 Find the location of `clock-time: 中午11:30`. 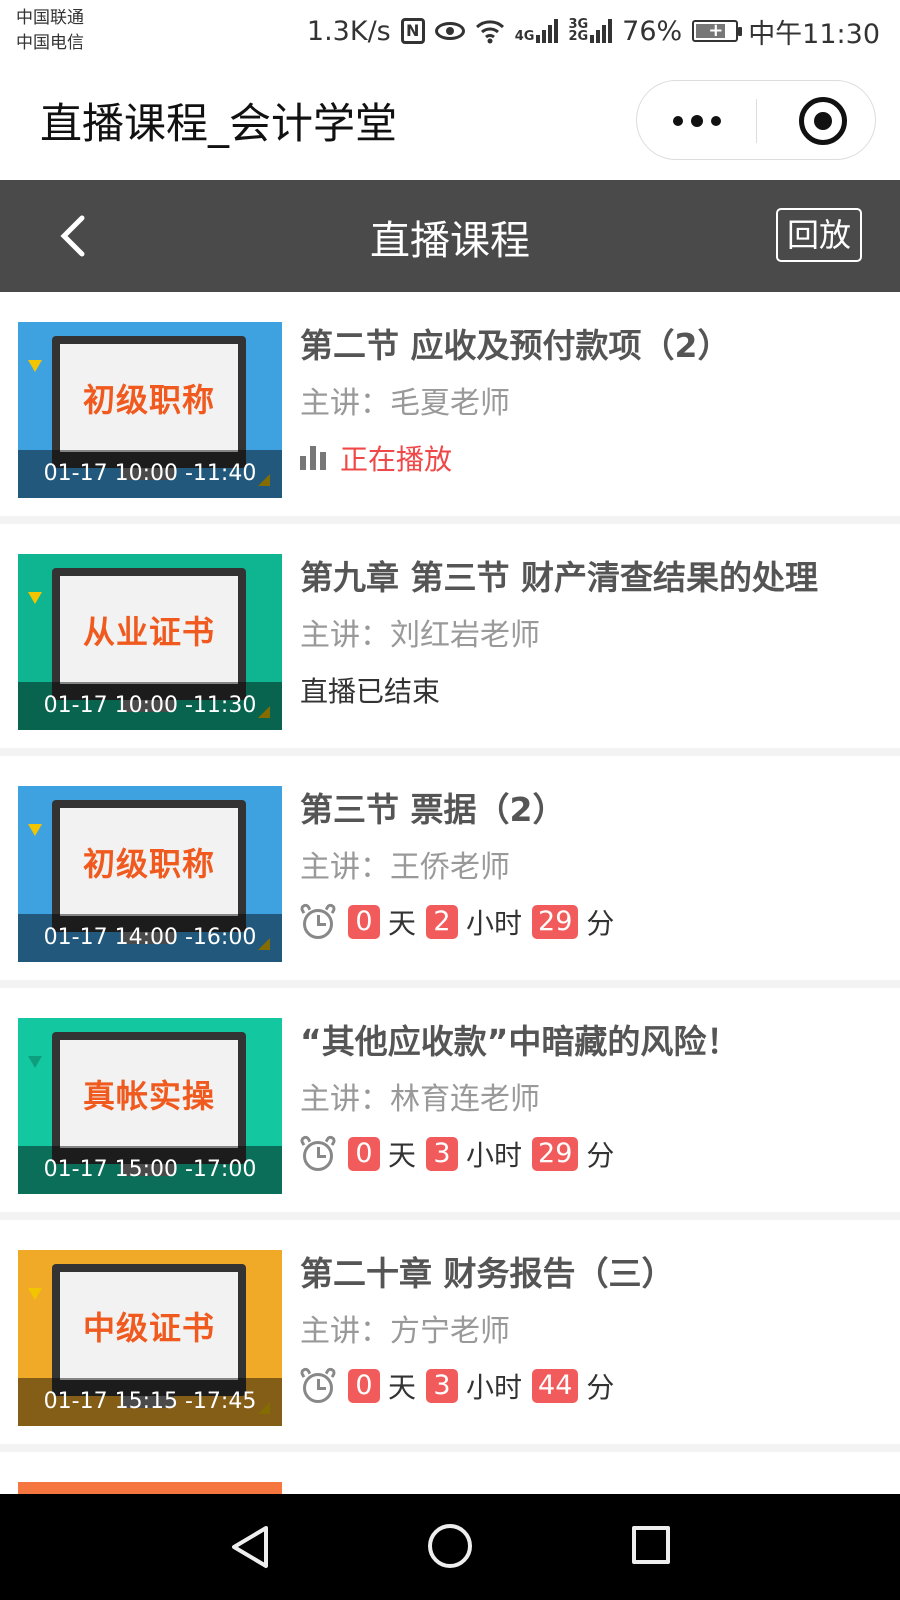

clock-time: 中午11:30 is located at coordinates (814, 34).